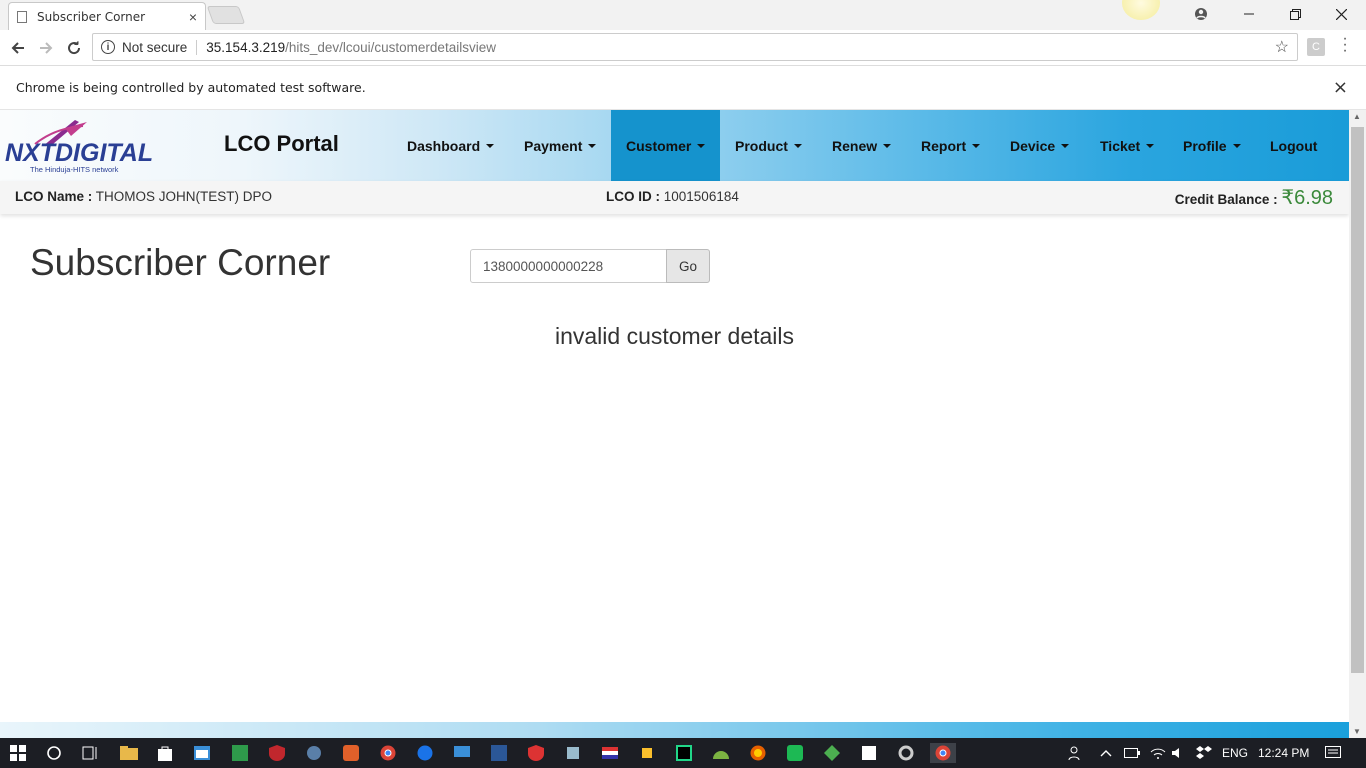 The height and width of the screenshot is (768, 1366). I want to click on nav-customer: Customer, so click(665, 145).